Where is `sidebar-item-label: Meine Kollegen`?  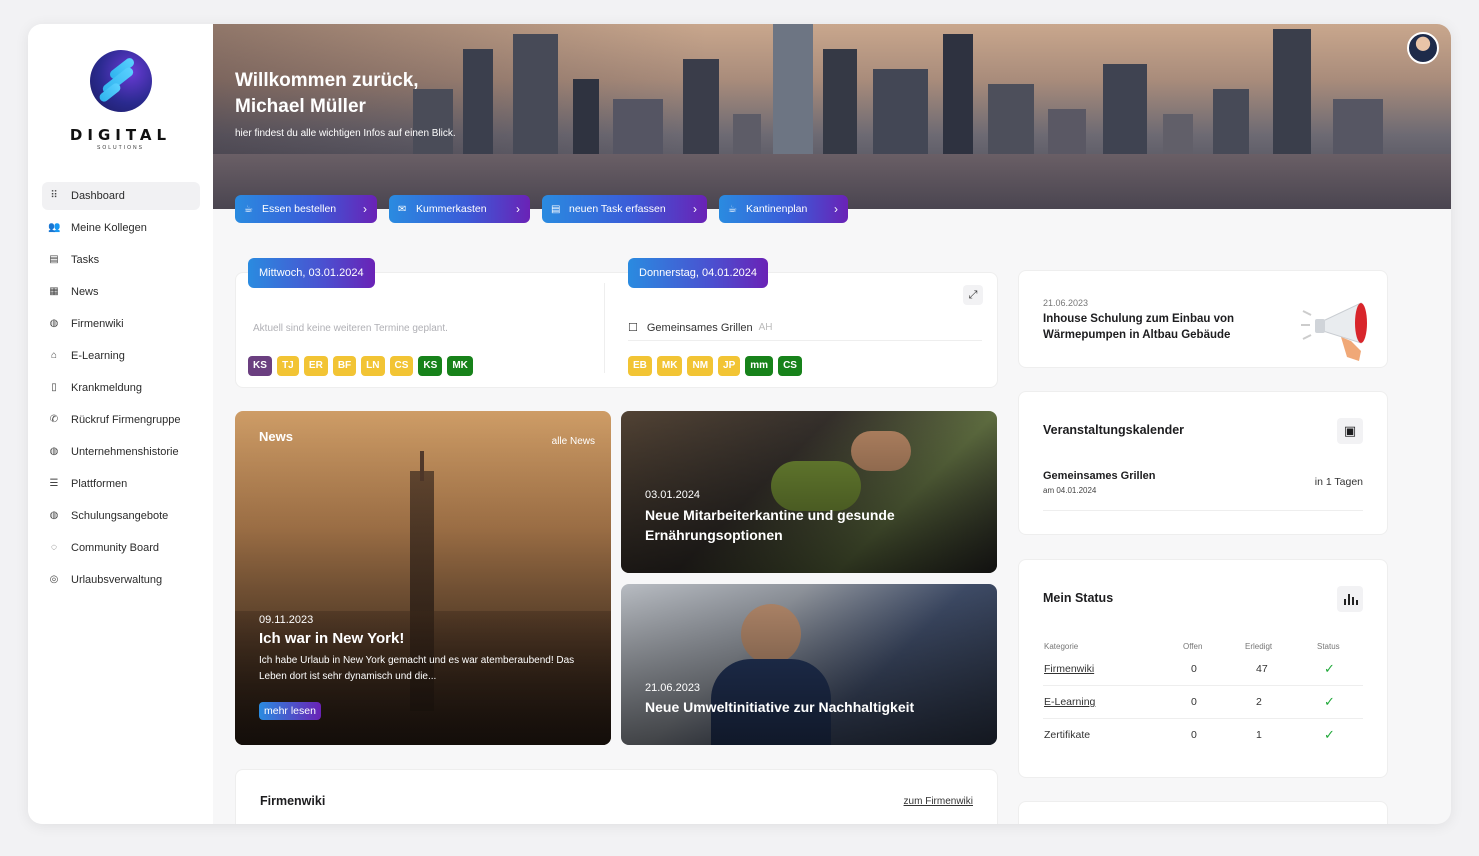 sidebar-item-label: Meine Kollegen is located at coordinates (109, 228).